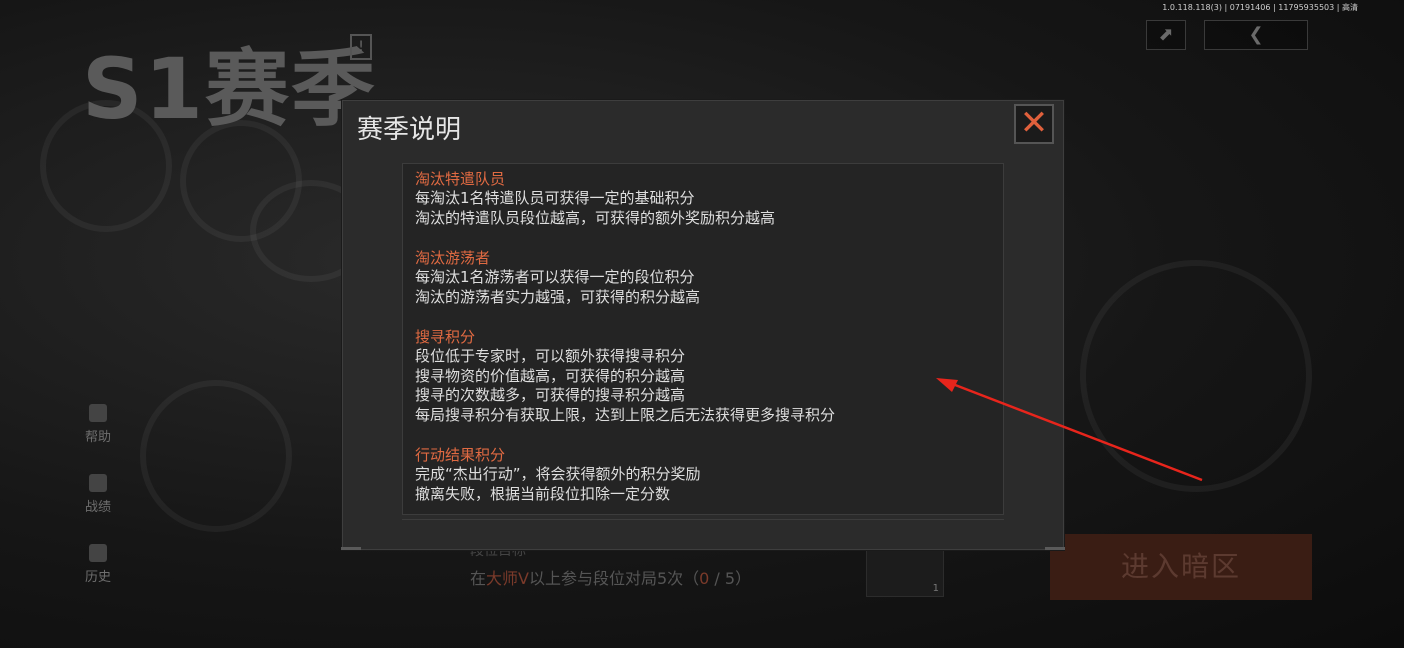 This screenshot has height=648, width=1404. Describe the element at coordinates (947, 385) in the screenshot. I see `arrow-head` at that location.